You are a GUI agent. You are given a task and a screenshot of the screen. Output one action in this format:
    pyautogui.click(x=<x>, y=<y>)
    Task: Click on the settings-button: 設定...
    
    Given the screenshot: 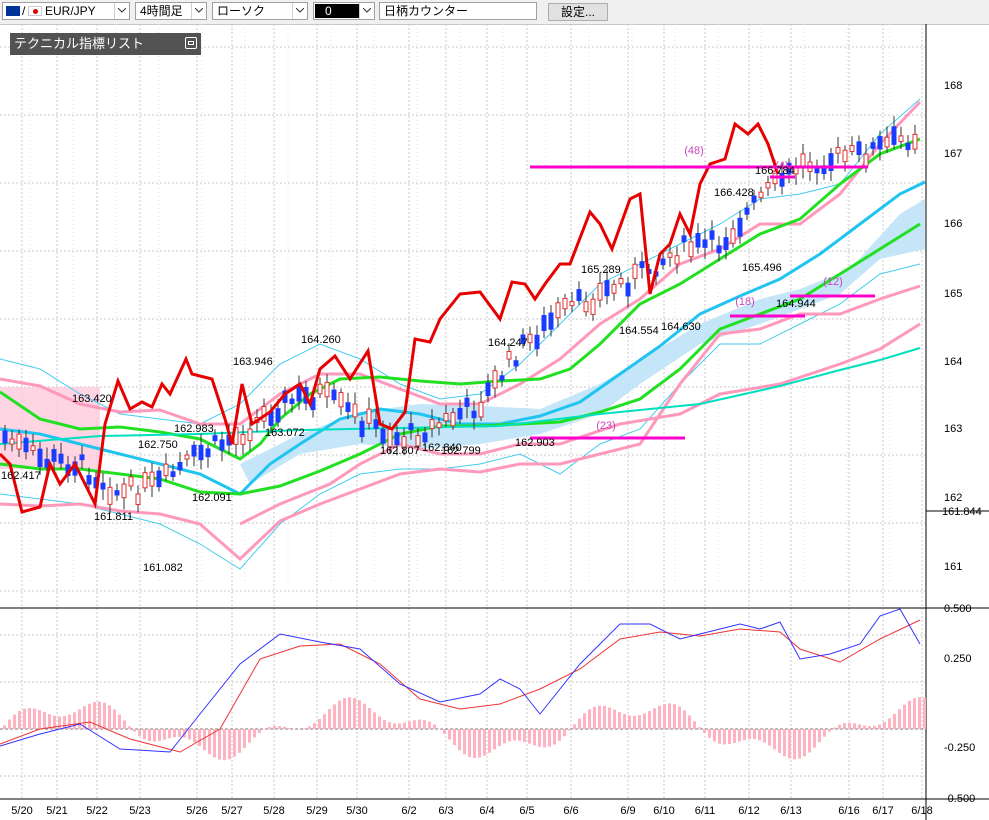 What is the action you would take?
    pyautogui.click(x=578, y=12)
    